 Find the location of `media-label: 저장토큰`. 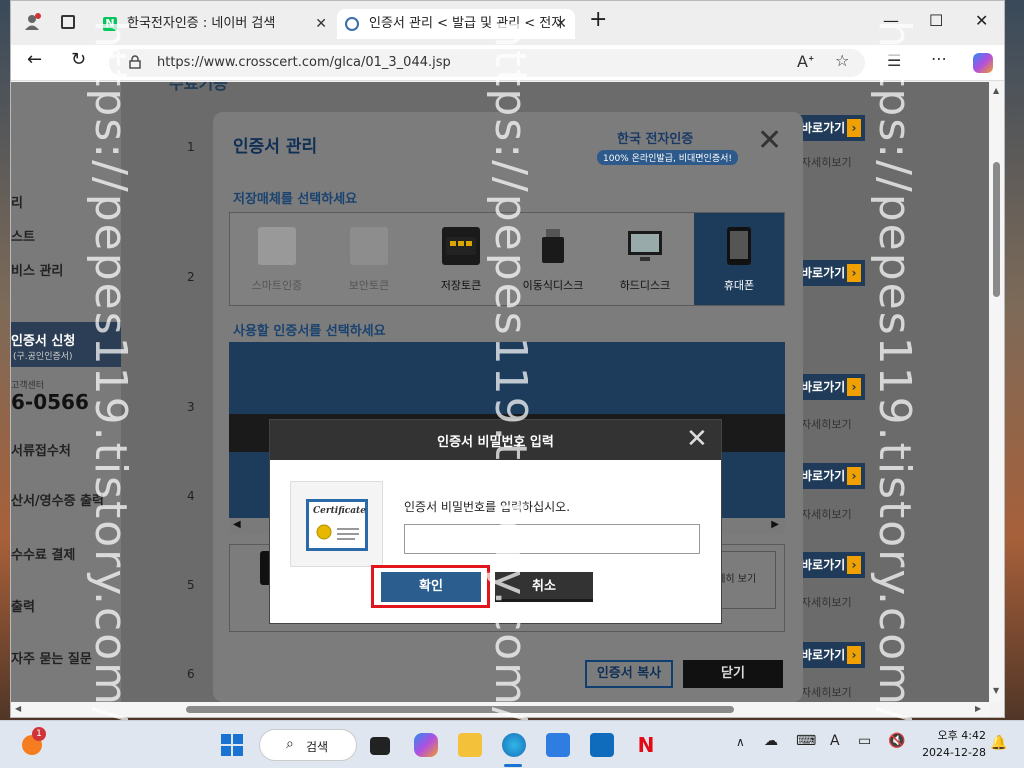

media-label: 저장토큰 is located at coordinates (461, 285).